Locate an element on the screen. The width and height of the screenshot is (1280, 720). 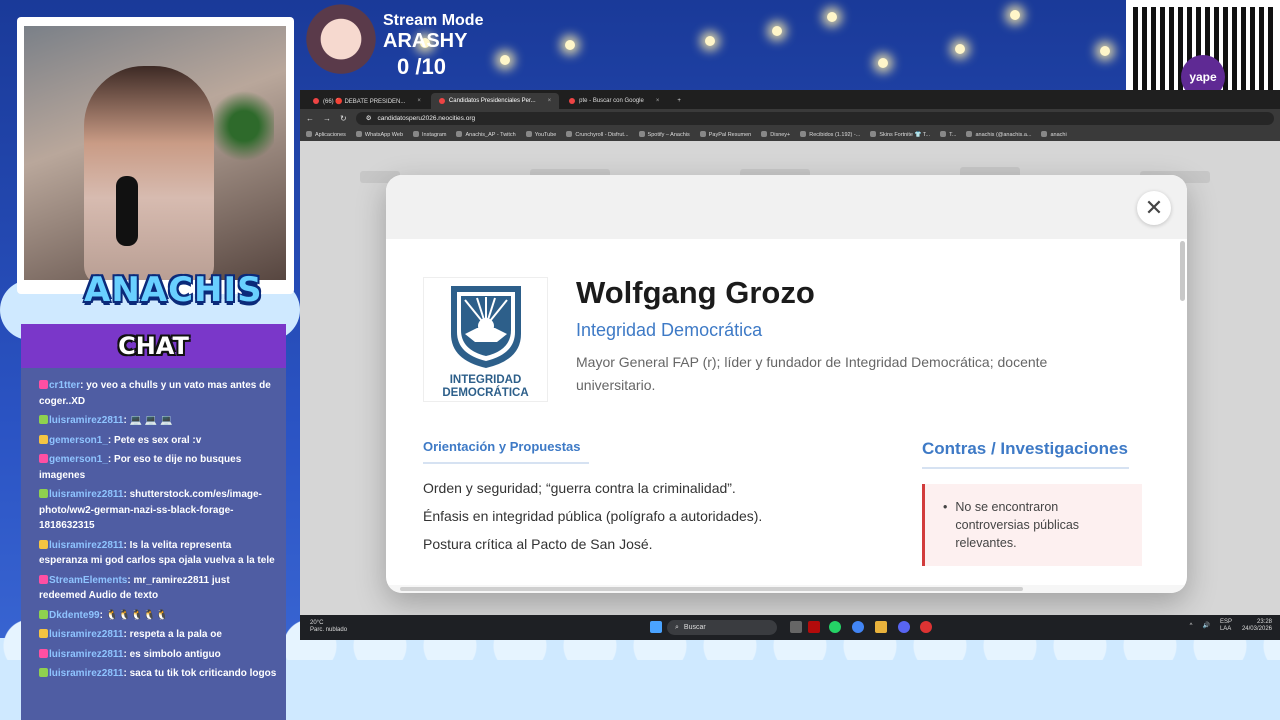
bookmark-item: Instagram is located at coordinates (429, 134).